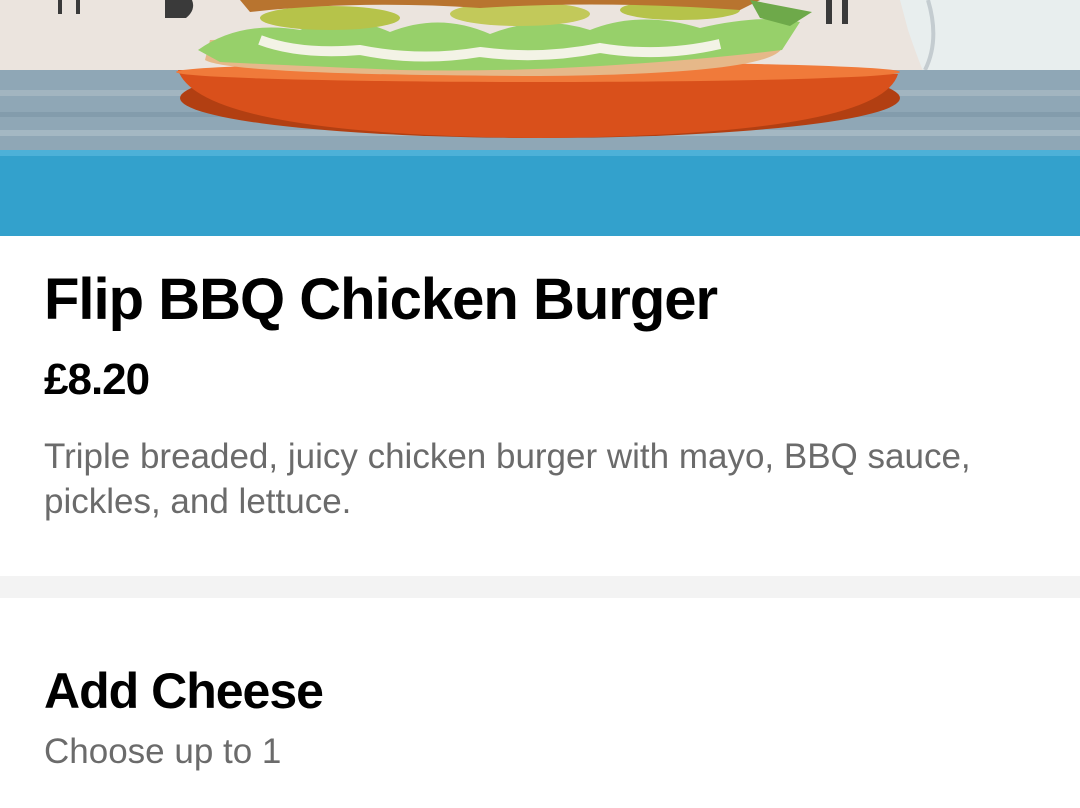 This screenshot has height=808, width=1080. Describe the element at coordinates (540, 587) in the screenshot. I see `section-divider` at that location.